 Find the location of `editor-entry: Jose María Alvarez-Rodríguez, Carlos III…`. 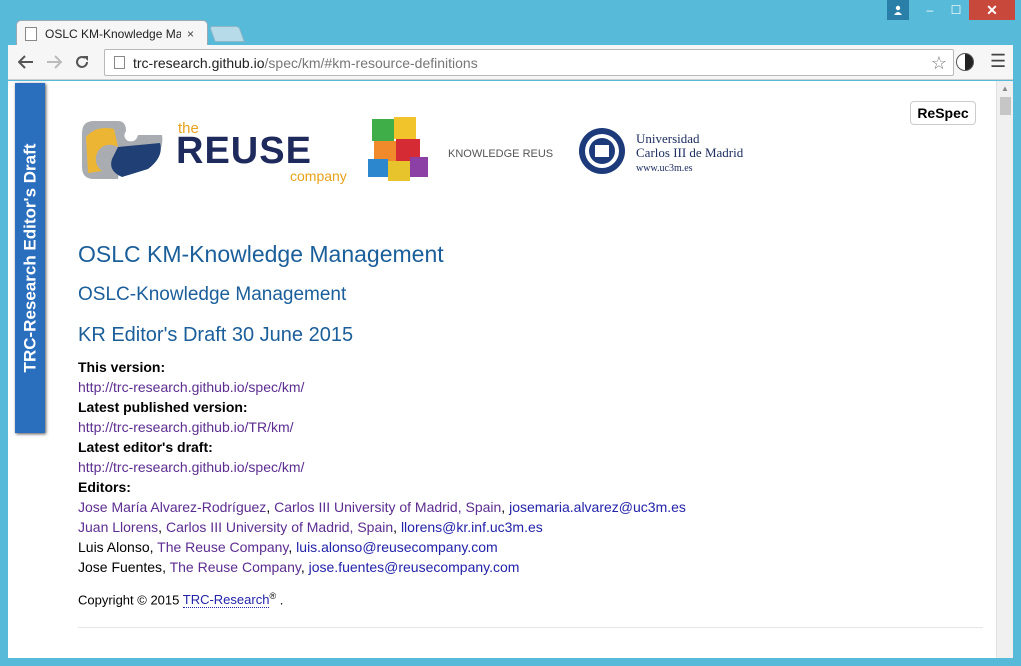

editor-entry: Jose María Alvarez-Rodríguez, Carlos III… is located at coordinates (382, 507).